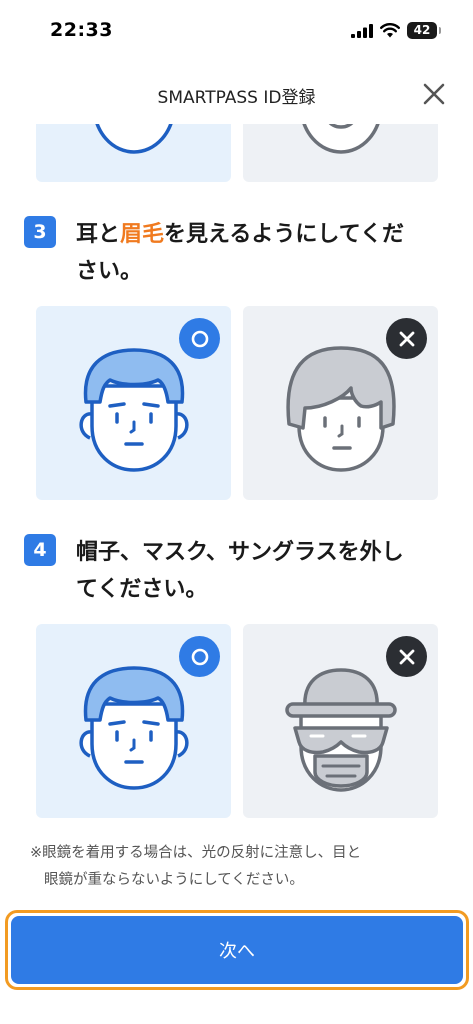 Image resolution: width=473 pixels, height=1024 pixels. Describe the element at coordinates (174, 880) in the screenshot. I see `note-line-2: 眼鏡が重ならないようにしてください。` at that location.